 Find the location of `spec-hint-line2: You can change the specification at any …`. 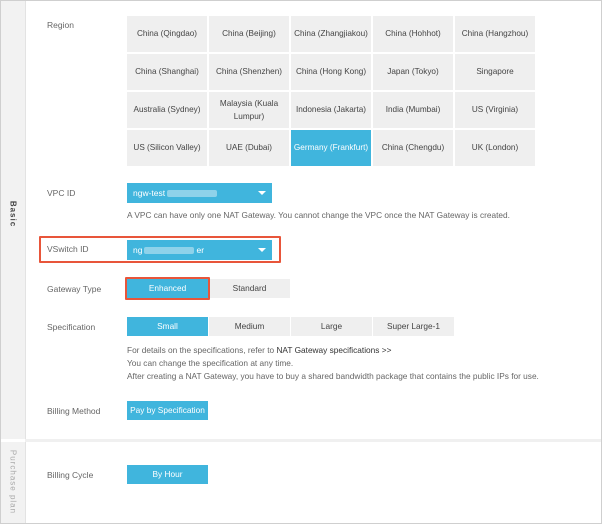

spec-hint-line2: You can change the specification at any … is located at coordinates (210, 363).